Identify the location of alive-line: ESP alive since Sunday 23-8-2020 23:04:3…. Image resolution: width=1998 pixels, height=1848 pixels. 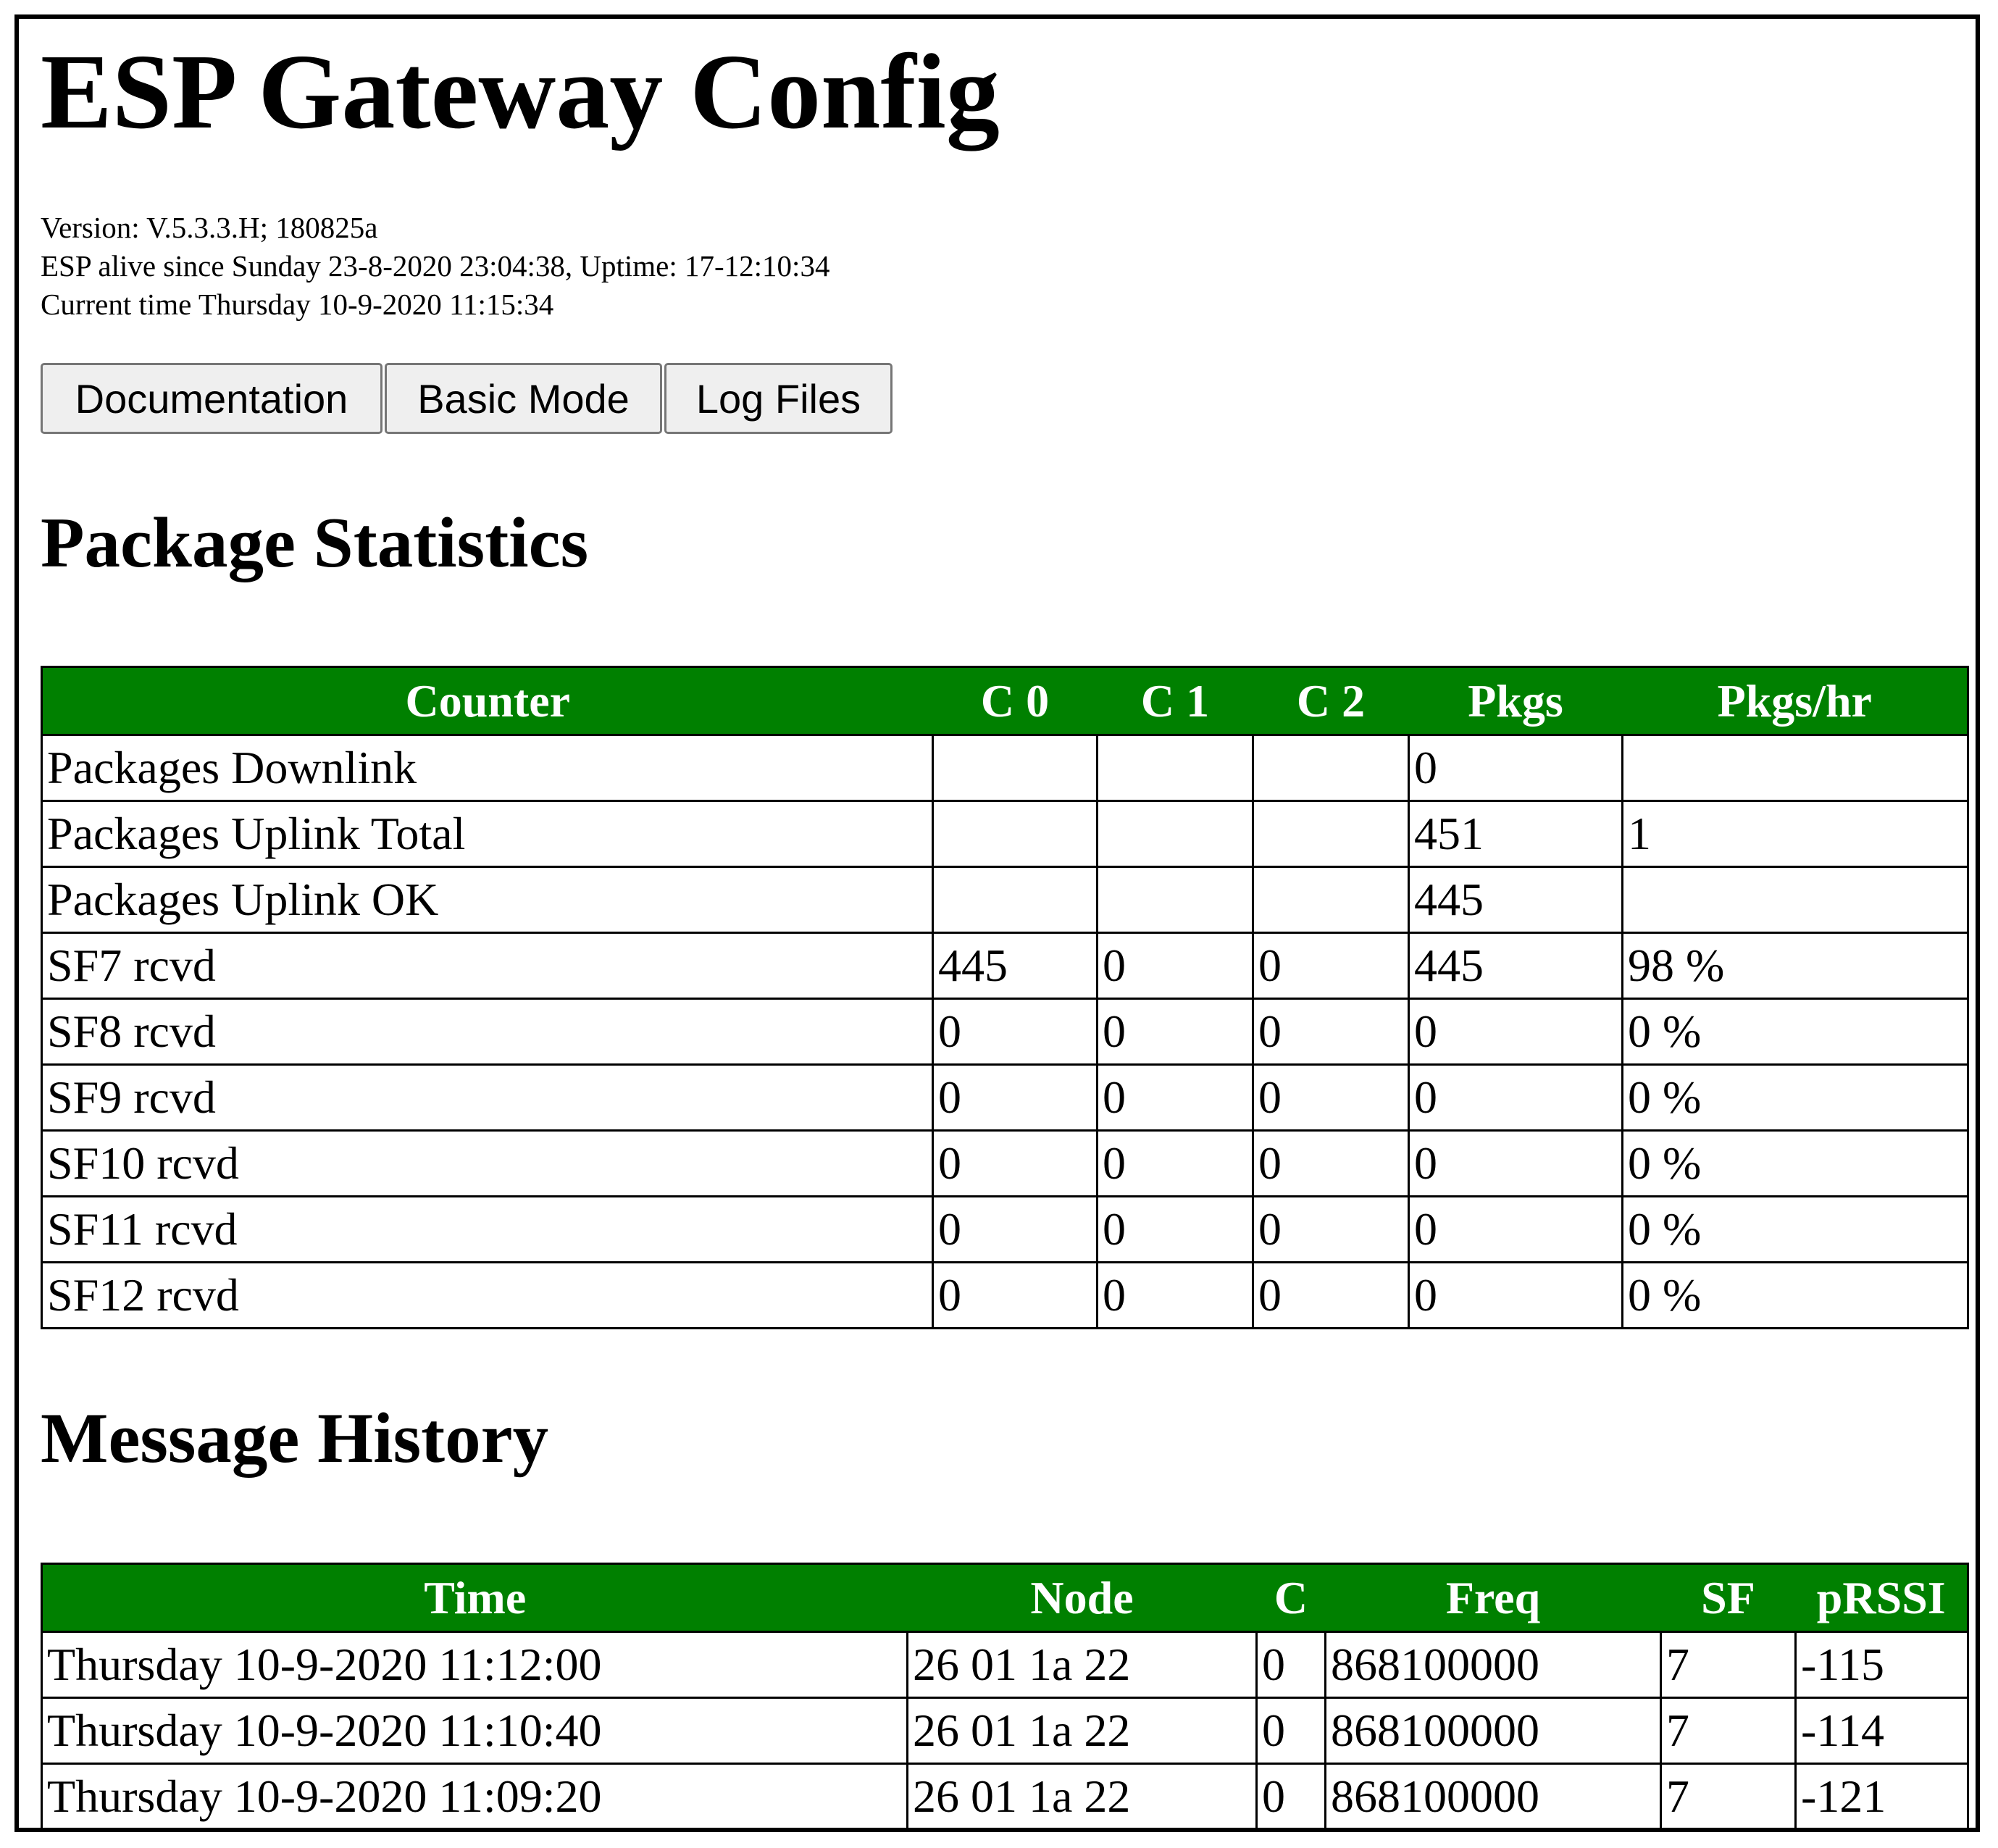
(436, 266).